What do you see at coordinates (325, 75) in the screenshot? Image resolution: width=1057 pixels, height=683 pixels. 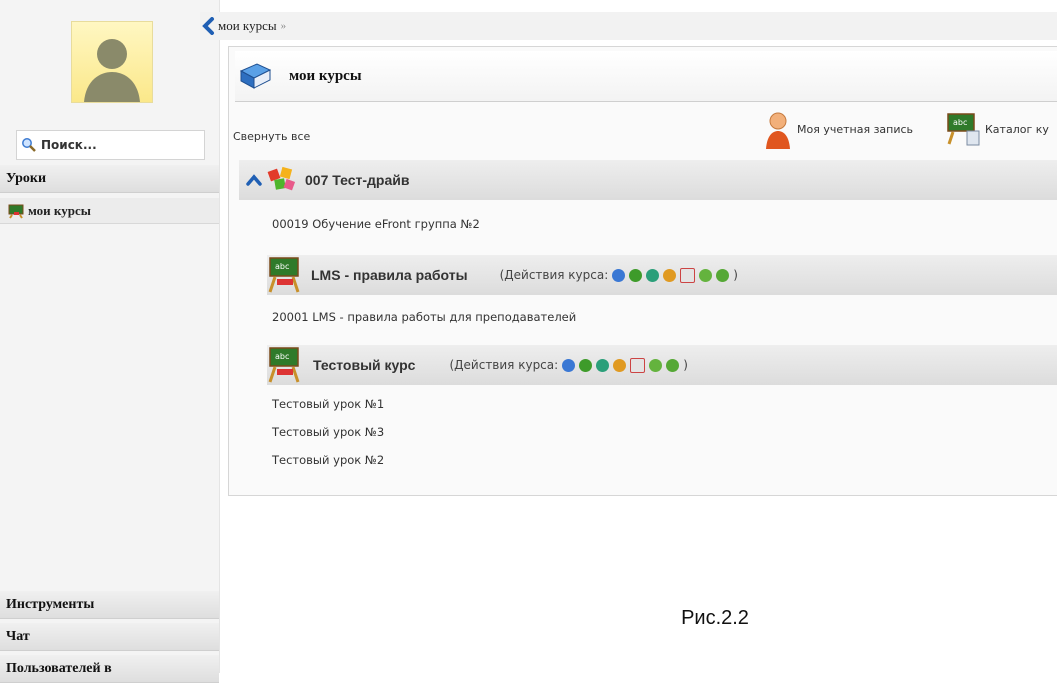 I see `page-title: мои курсы` at bounding box center [325, 75].